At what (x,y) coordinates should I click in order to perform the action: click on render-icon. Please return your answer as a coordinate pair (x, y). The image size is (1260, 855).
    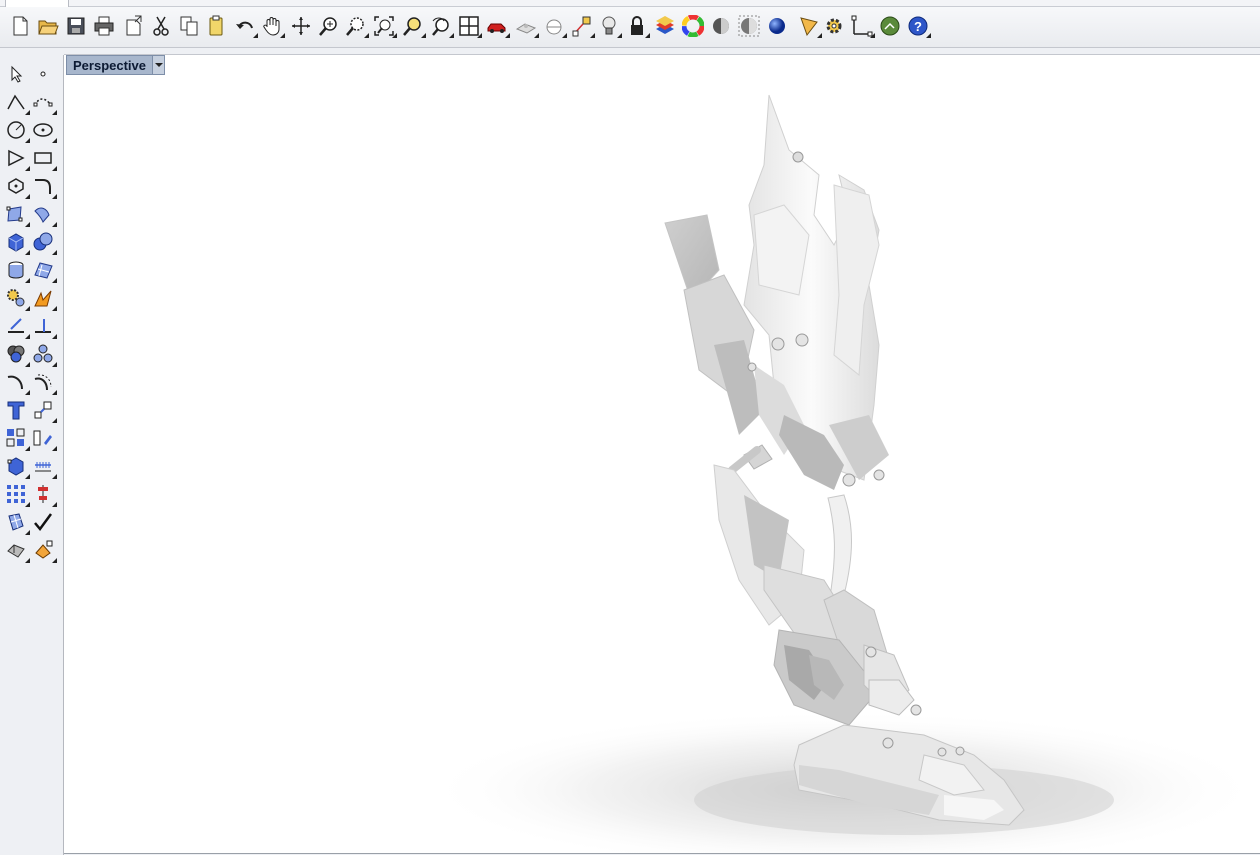
    Looking at the image, I should click on (777, 26).